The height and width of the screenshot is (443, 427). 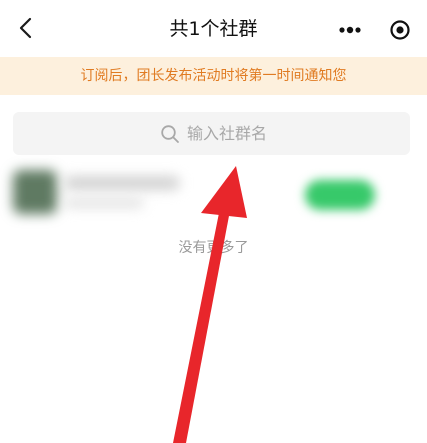 I want to click on search-input, so click(x=292, y=133).